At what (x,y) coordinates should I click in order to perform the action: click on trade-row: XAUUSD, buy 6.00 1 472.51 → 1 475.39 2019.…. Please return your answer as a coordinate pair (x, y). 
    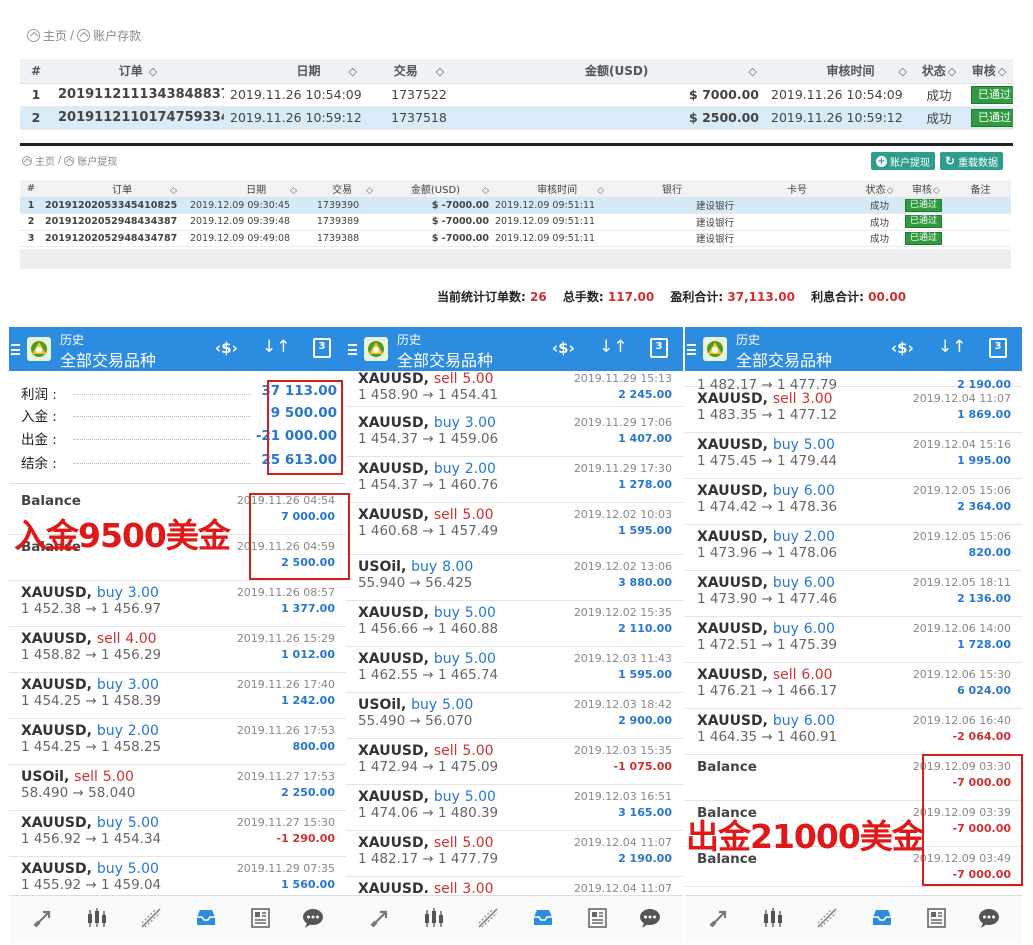
    Looking at the image, I should click on (853, 640).